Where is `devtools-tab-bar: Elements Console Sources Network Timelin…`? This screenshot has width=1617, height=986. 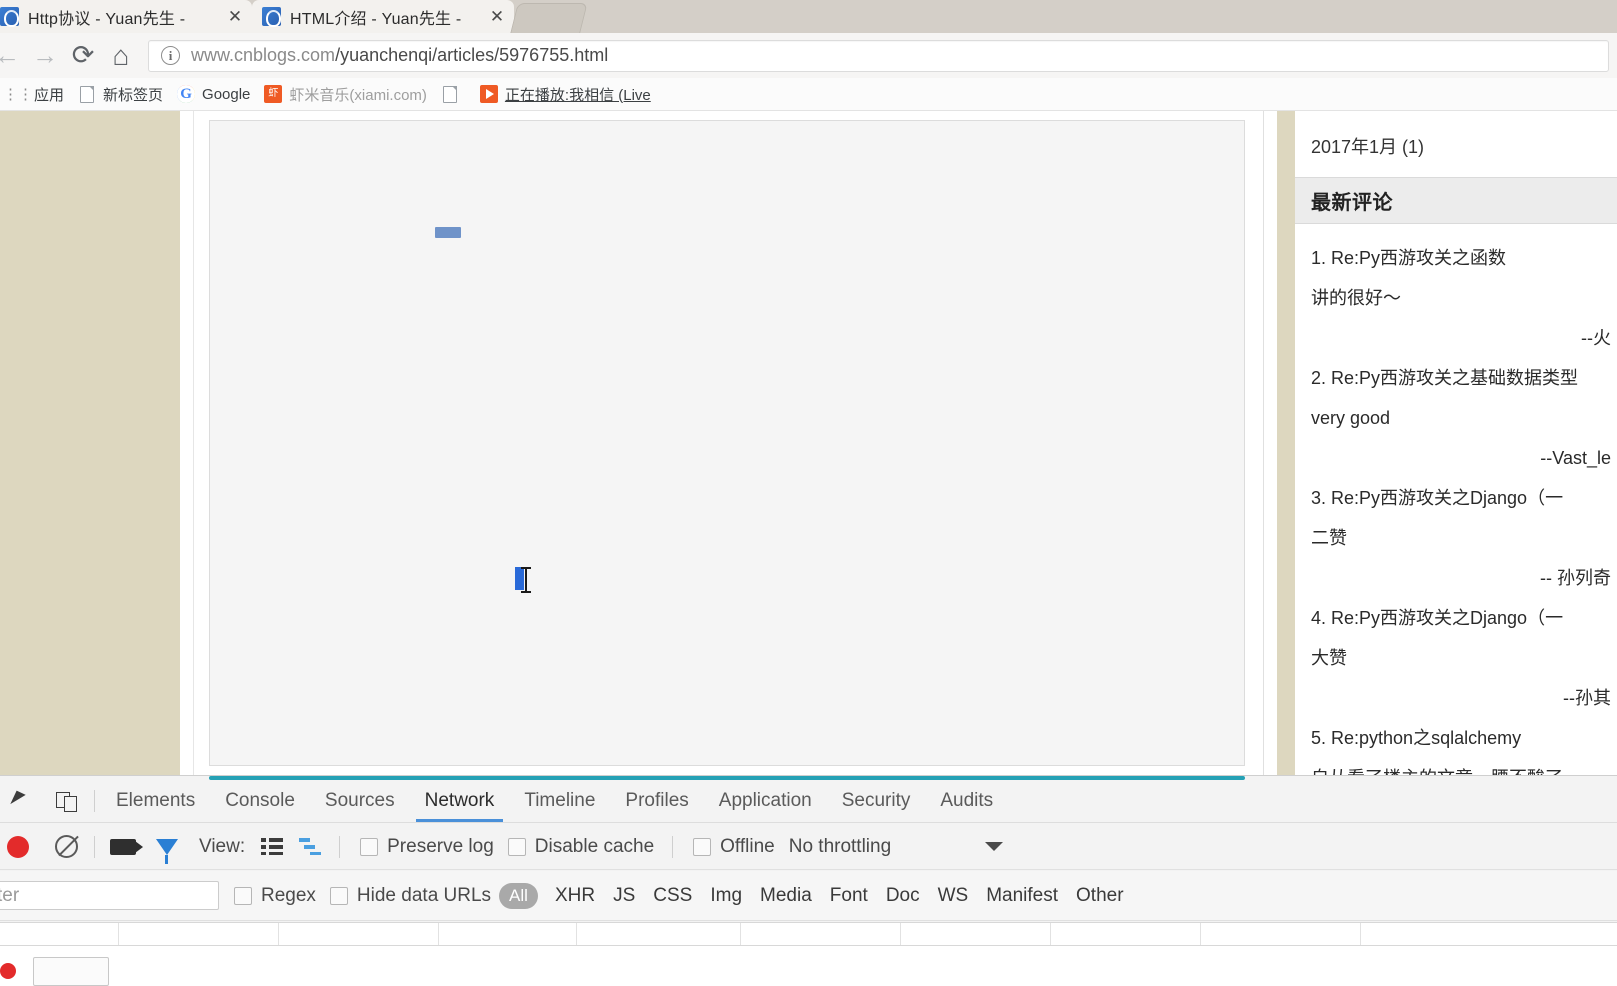
devtools-tab-bar: Elements Console Sources Network Timelin… is located at coordinates (808, 801).